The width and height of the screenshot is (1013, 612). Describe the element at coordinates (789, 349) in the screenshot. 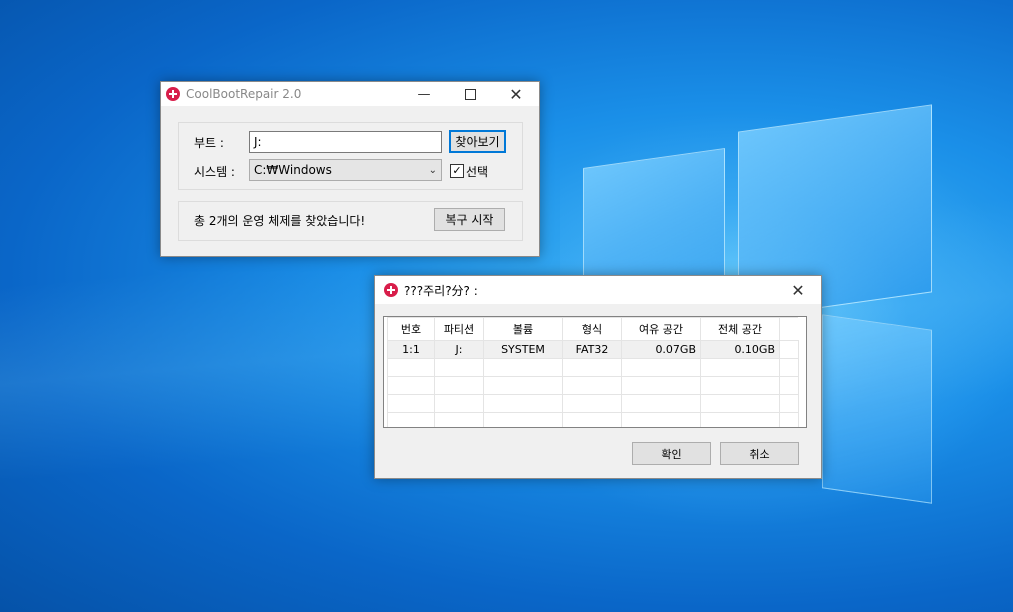

I see `table-cell-empty` at that location.